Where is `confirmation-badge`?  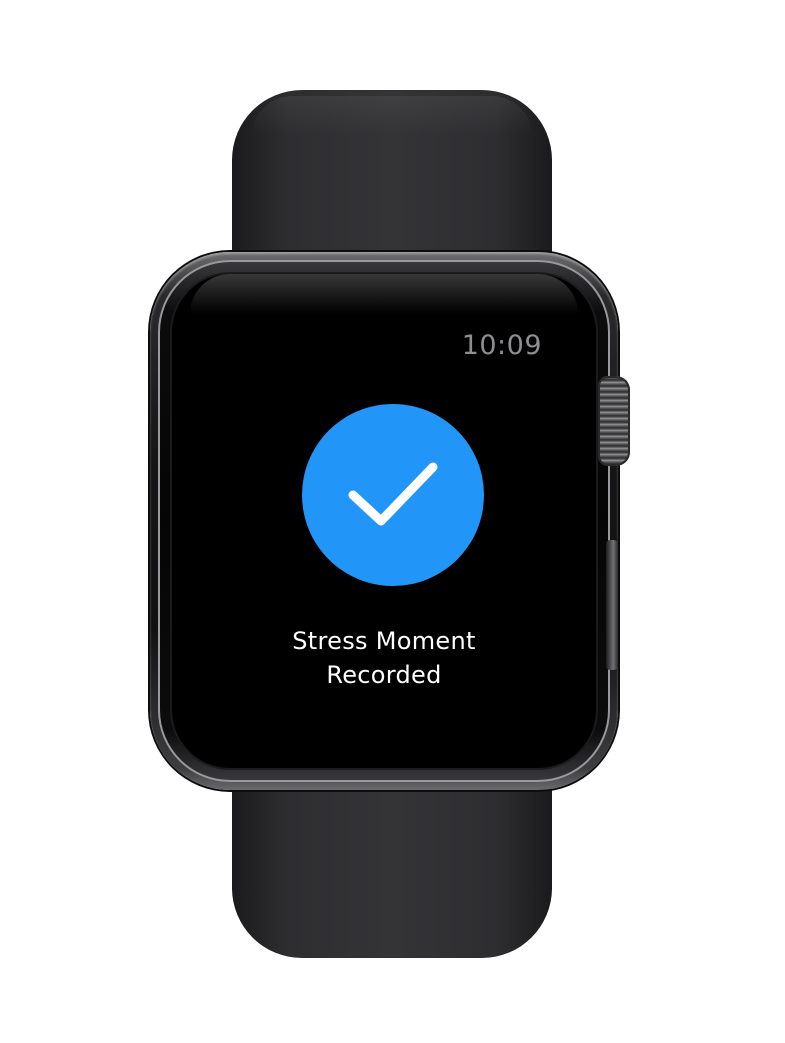
confirmation-badge is located at coordinates (393, 495).